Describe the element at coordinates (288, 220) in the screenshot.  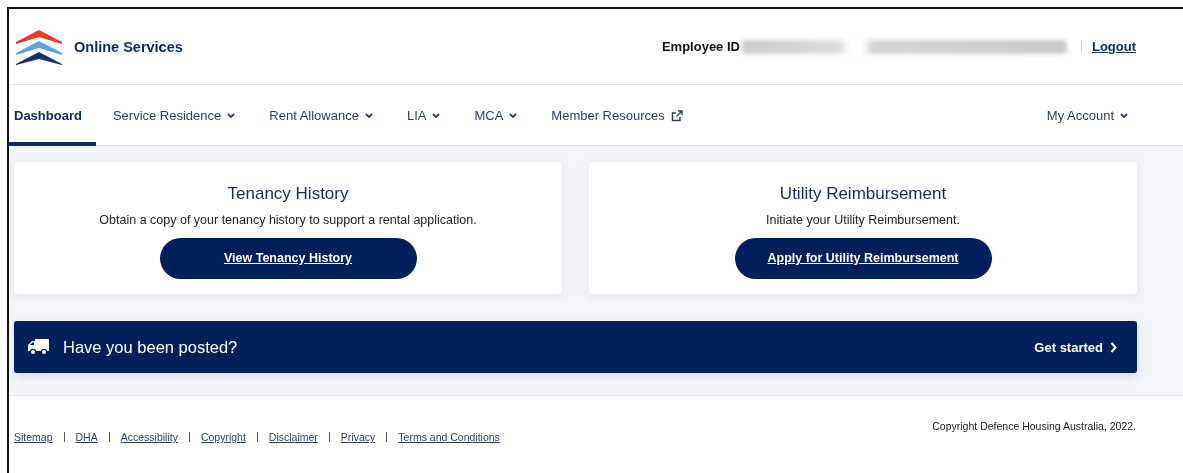
I see `card-description: Obtain a copy of your tenancy history to support a rental application.` at that location.